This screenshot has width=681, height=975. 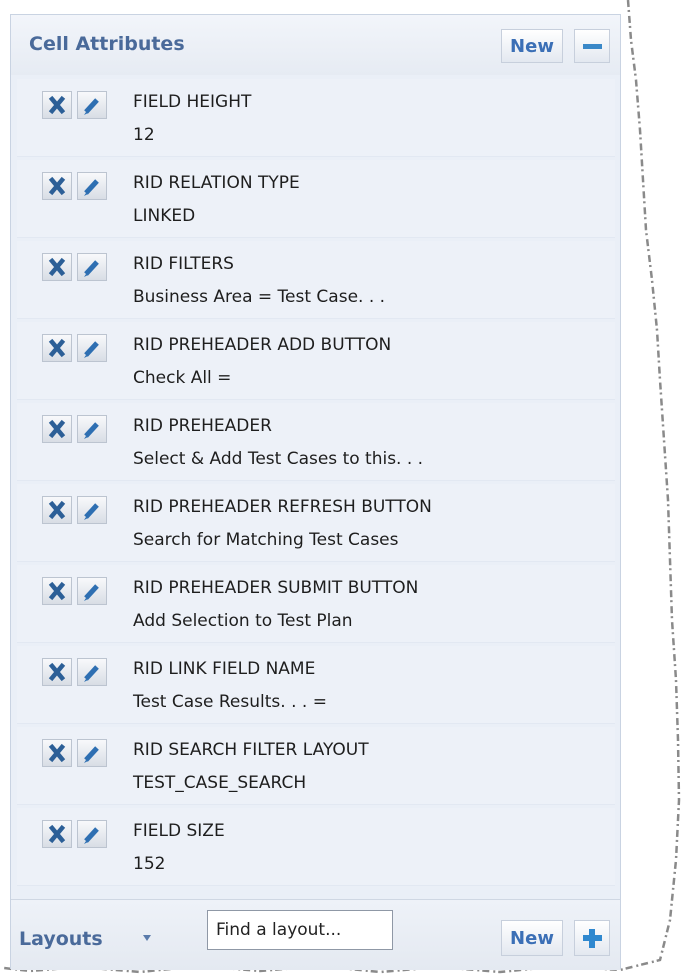 What do you see at coordinates (276, 588) in the screenshot?
I see `attribute-name: RID PREHEADER SUBMIT BUTTON` at bounding box center [276, 588].